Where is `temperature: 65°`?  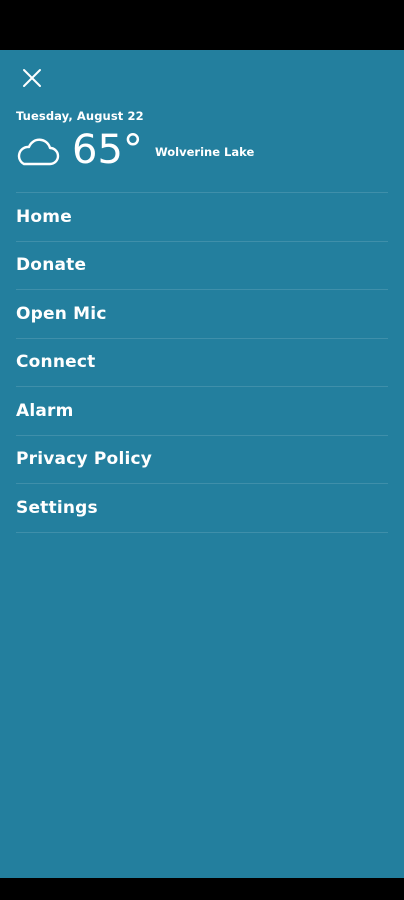 temperature: 65° is located at coordinates (107, 150).